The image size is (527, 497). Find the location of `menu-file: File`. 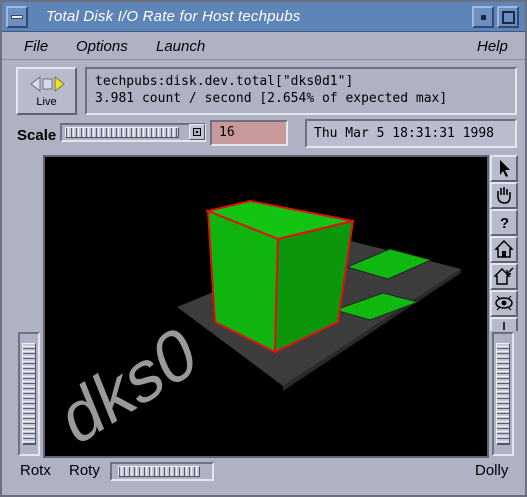

menu-file: File is located at coordinates (36, 46).